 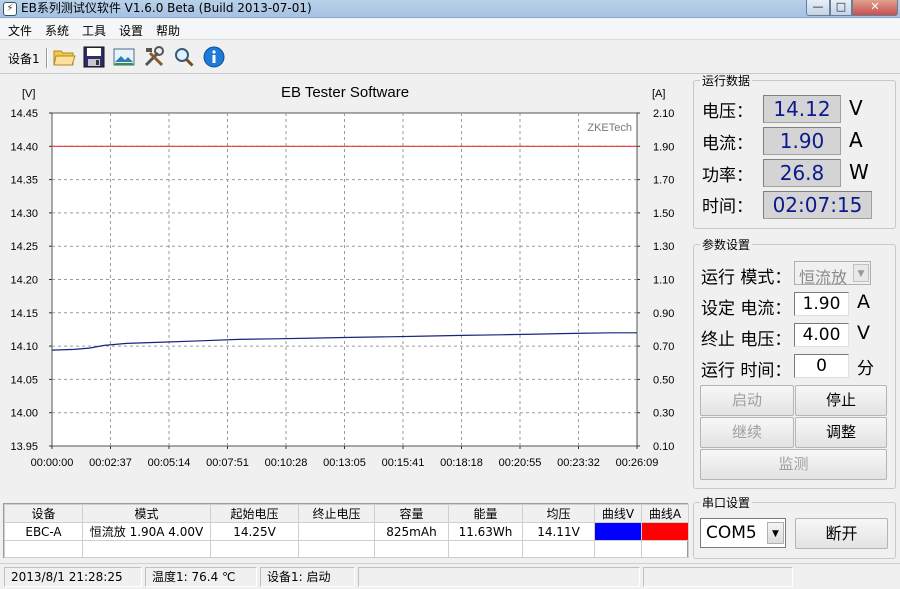 What do you see at coordinates (663, 314) in the screenshot?
I see `y-tick-label-right: 0.90` at bounding box center [663, 314].